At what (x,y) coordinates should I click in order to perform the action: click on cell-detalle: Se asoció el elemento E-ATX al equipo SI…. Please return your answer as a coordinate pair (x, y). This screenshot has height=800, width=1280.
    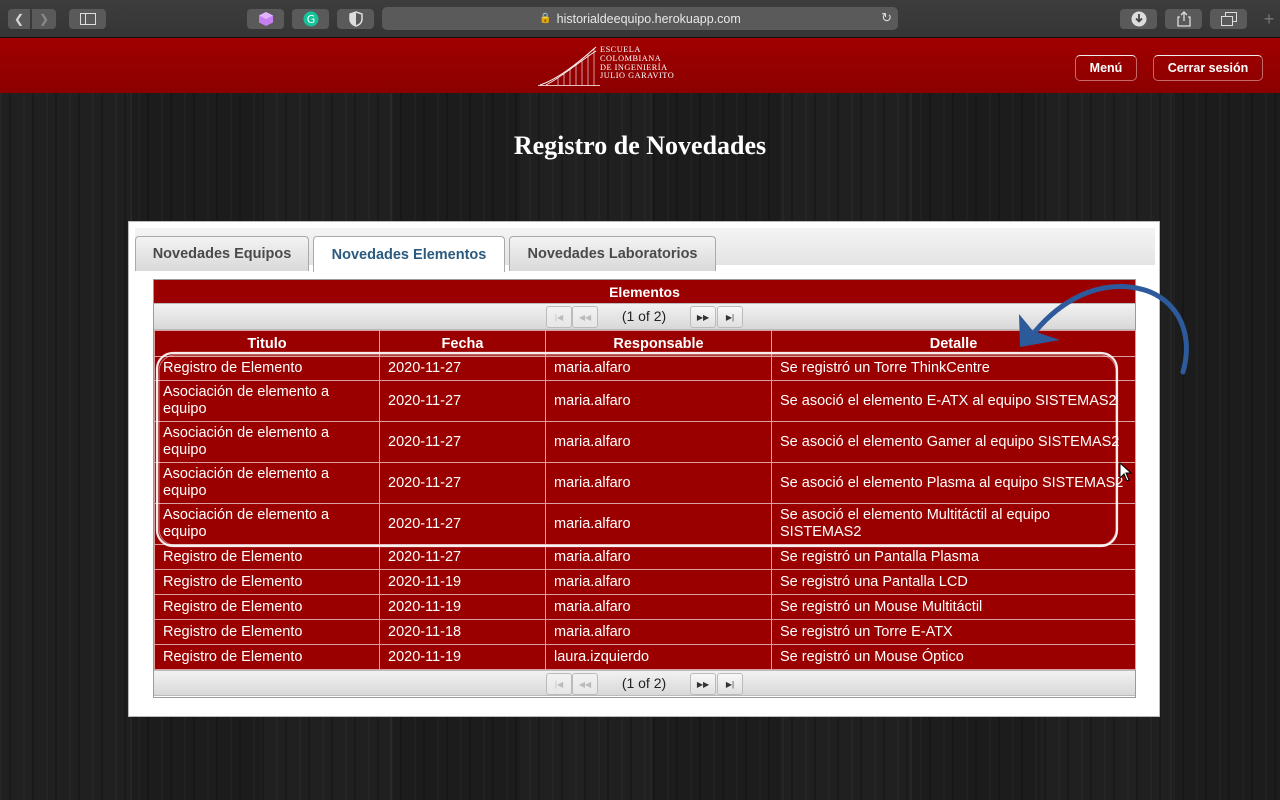
    Looking at the image, I should click on (953, 401).